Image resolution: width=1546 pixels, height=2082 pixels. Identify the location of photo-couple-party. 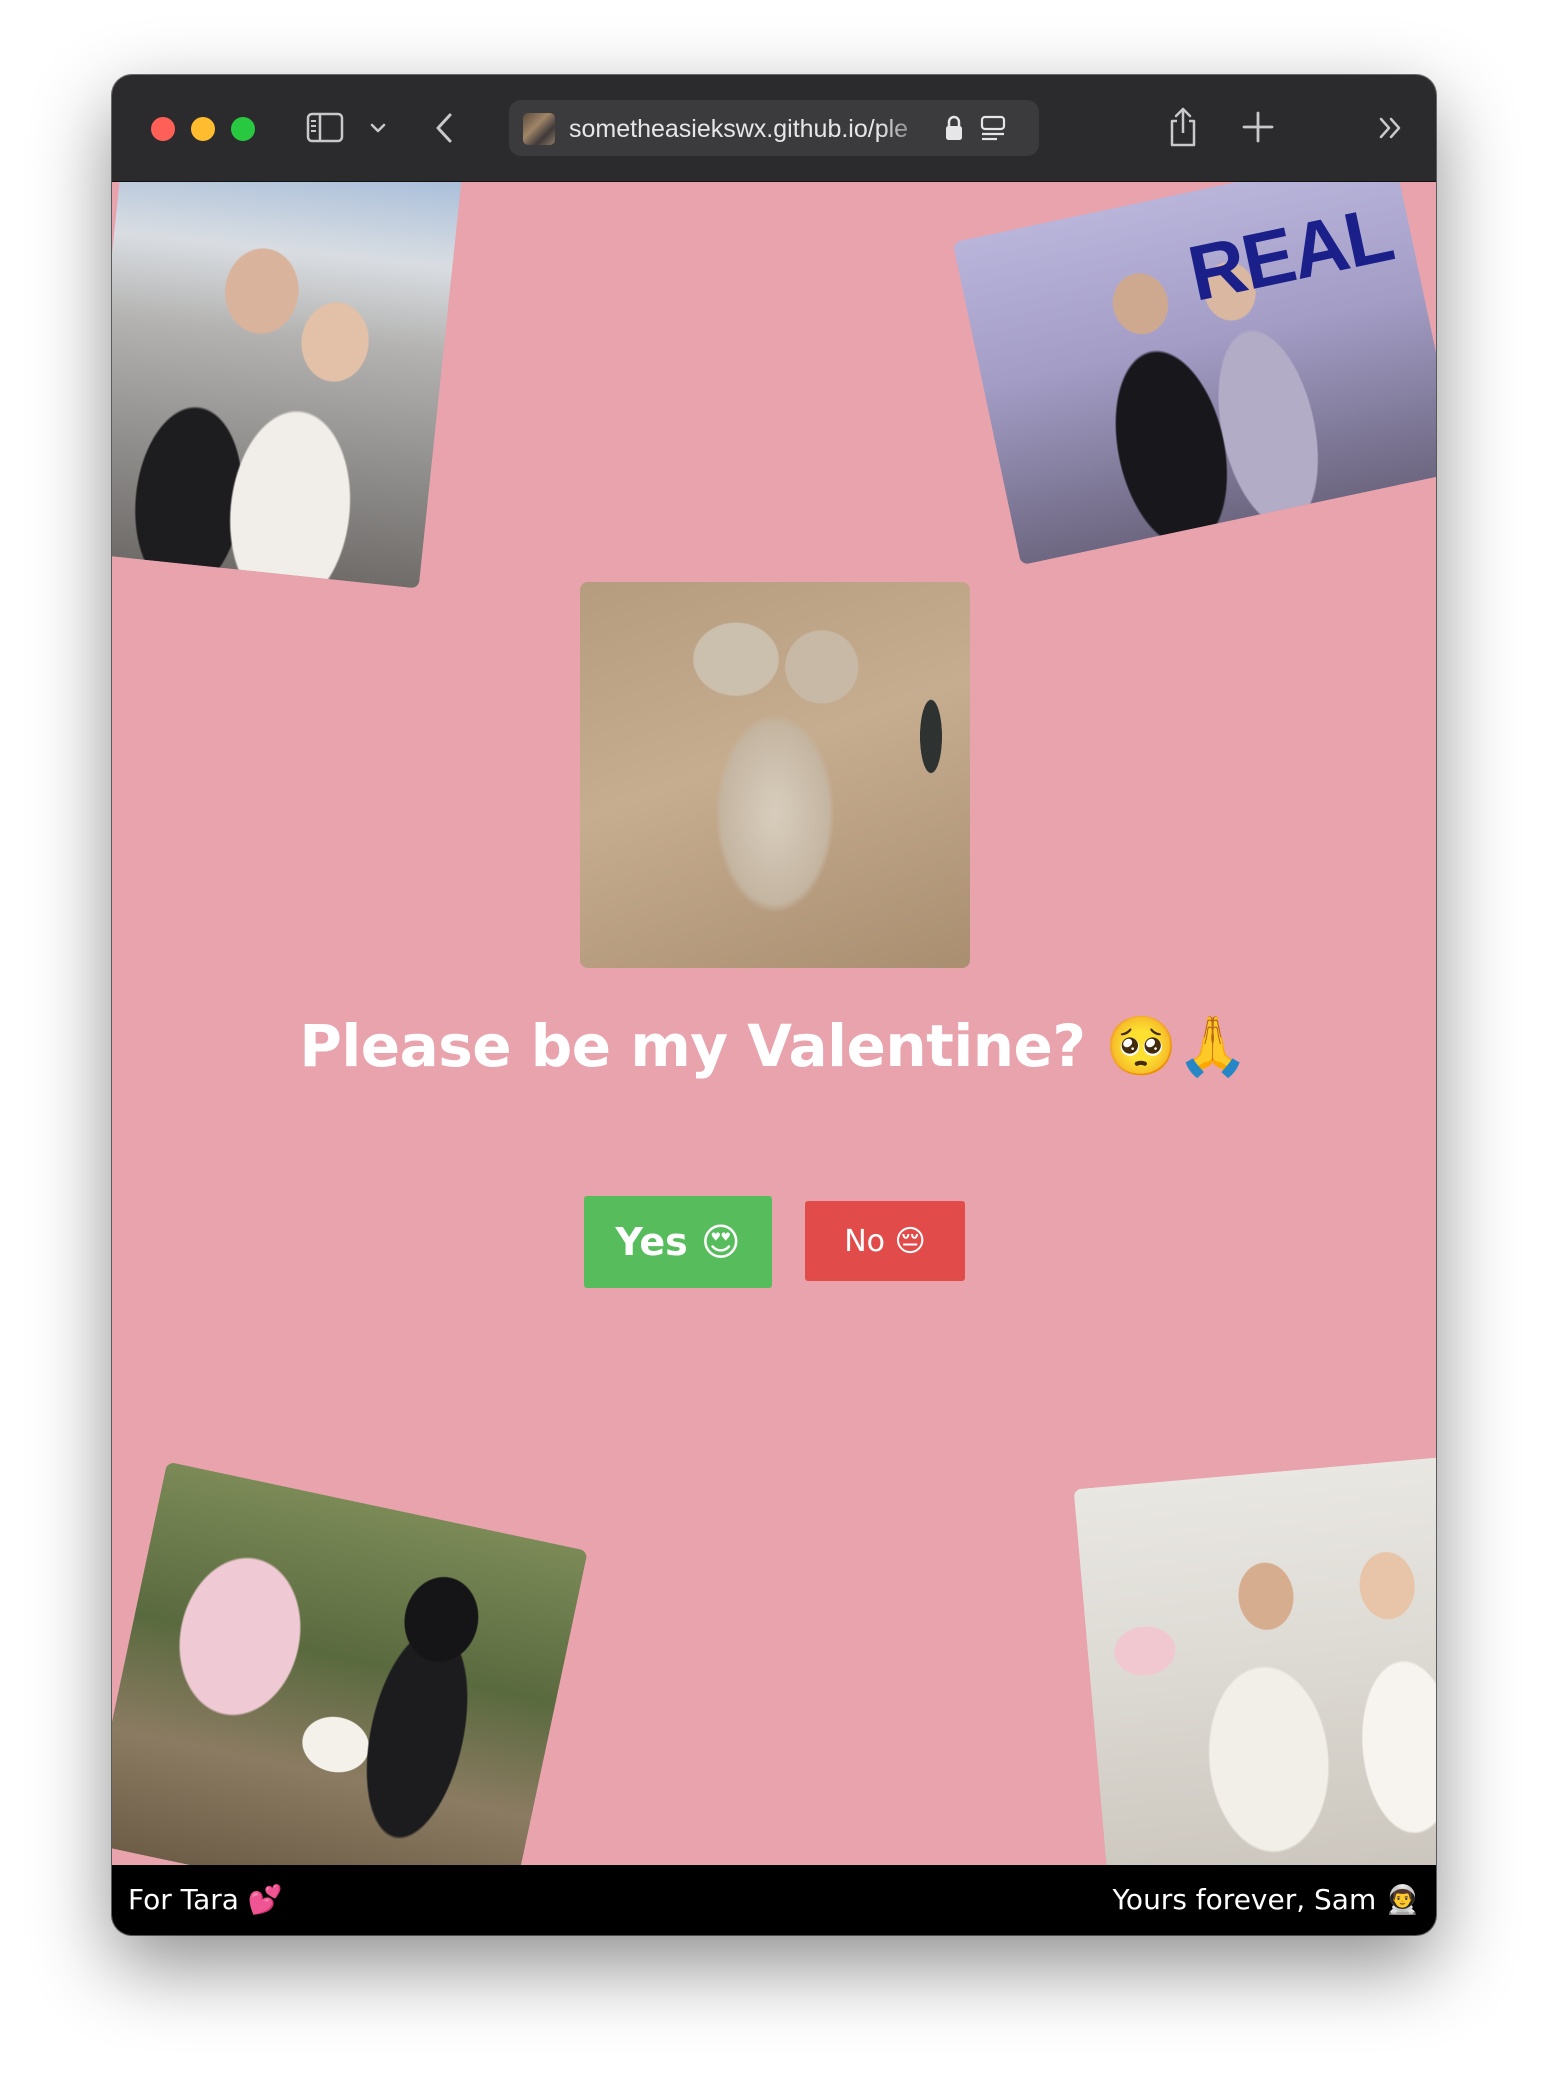
(1254, 1660).